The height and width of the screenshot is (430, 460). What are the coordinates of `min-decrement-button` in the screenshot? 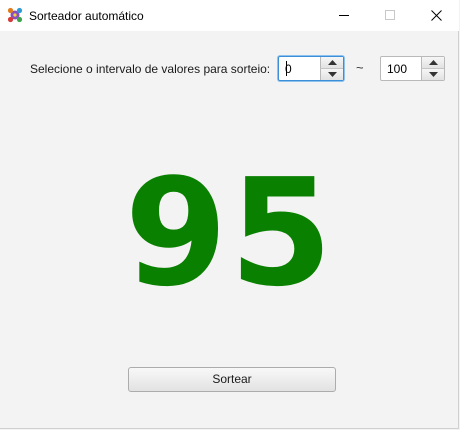 It's located at (331, 74).